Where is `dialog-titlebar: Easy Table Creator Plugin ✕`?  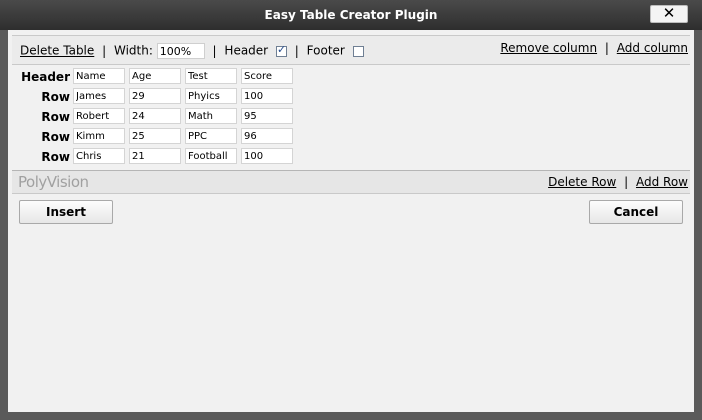 dialog-titlebar: Easy Table Creator Plugin ✕ is located at coordinates (351, 15).